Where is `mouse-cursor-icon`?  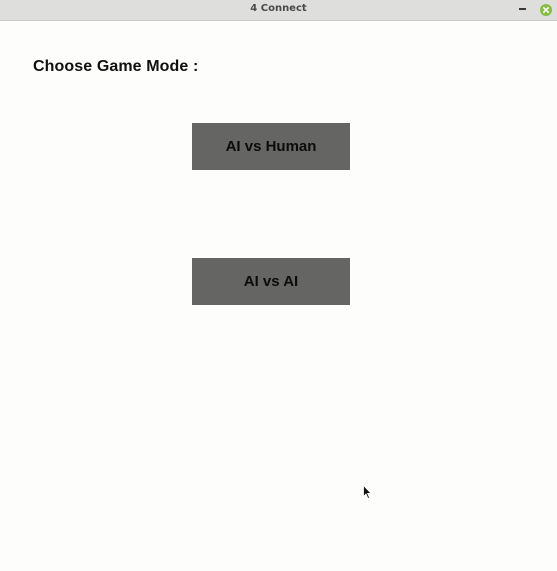
mouse-cursor-icon is located at coordinates (367, 492).